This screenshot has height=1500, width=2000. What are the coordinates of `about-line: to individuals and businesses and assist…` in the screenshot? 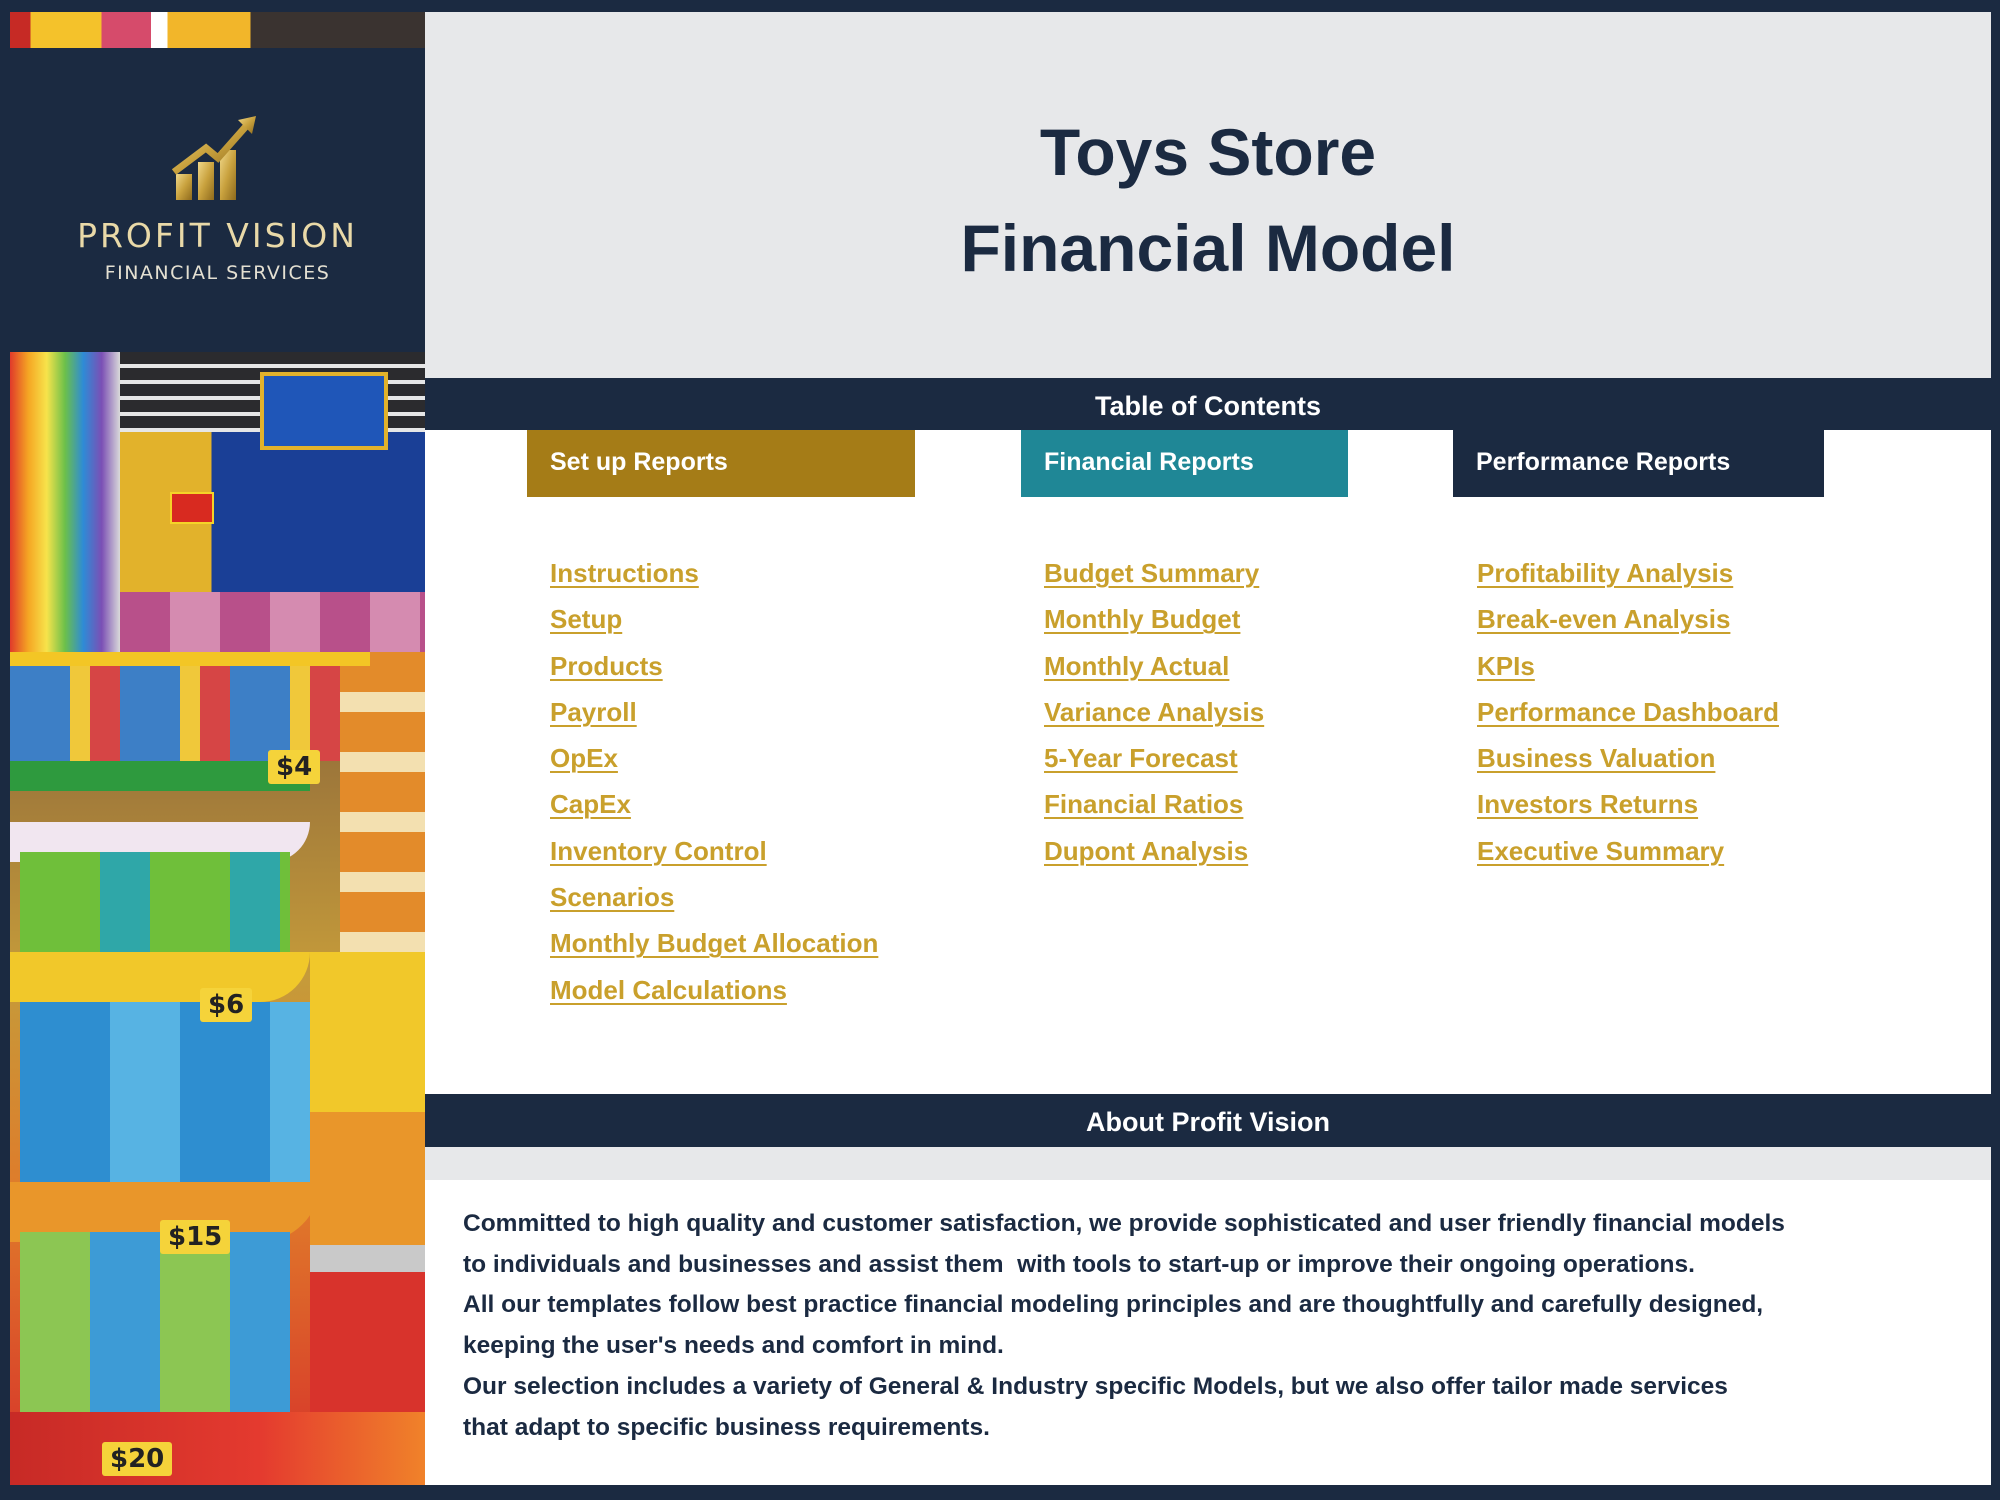 It's located at (1079, 1264).